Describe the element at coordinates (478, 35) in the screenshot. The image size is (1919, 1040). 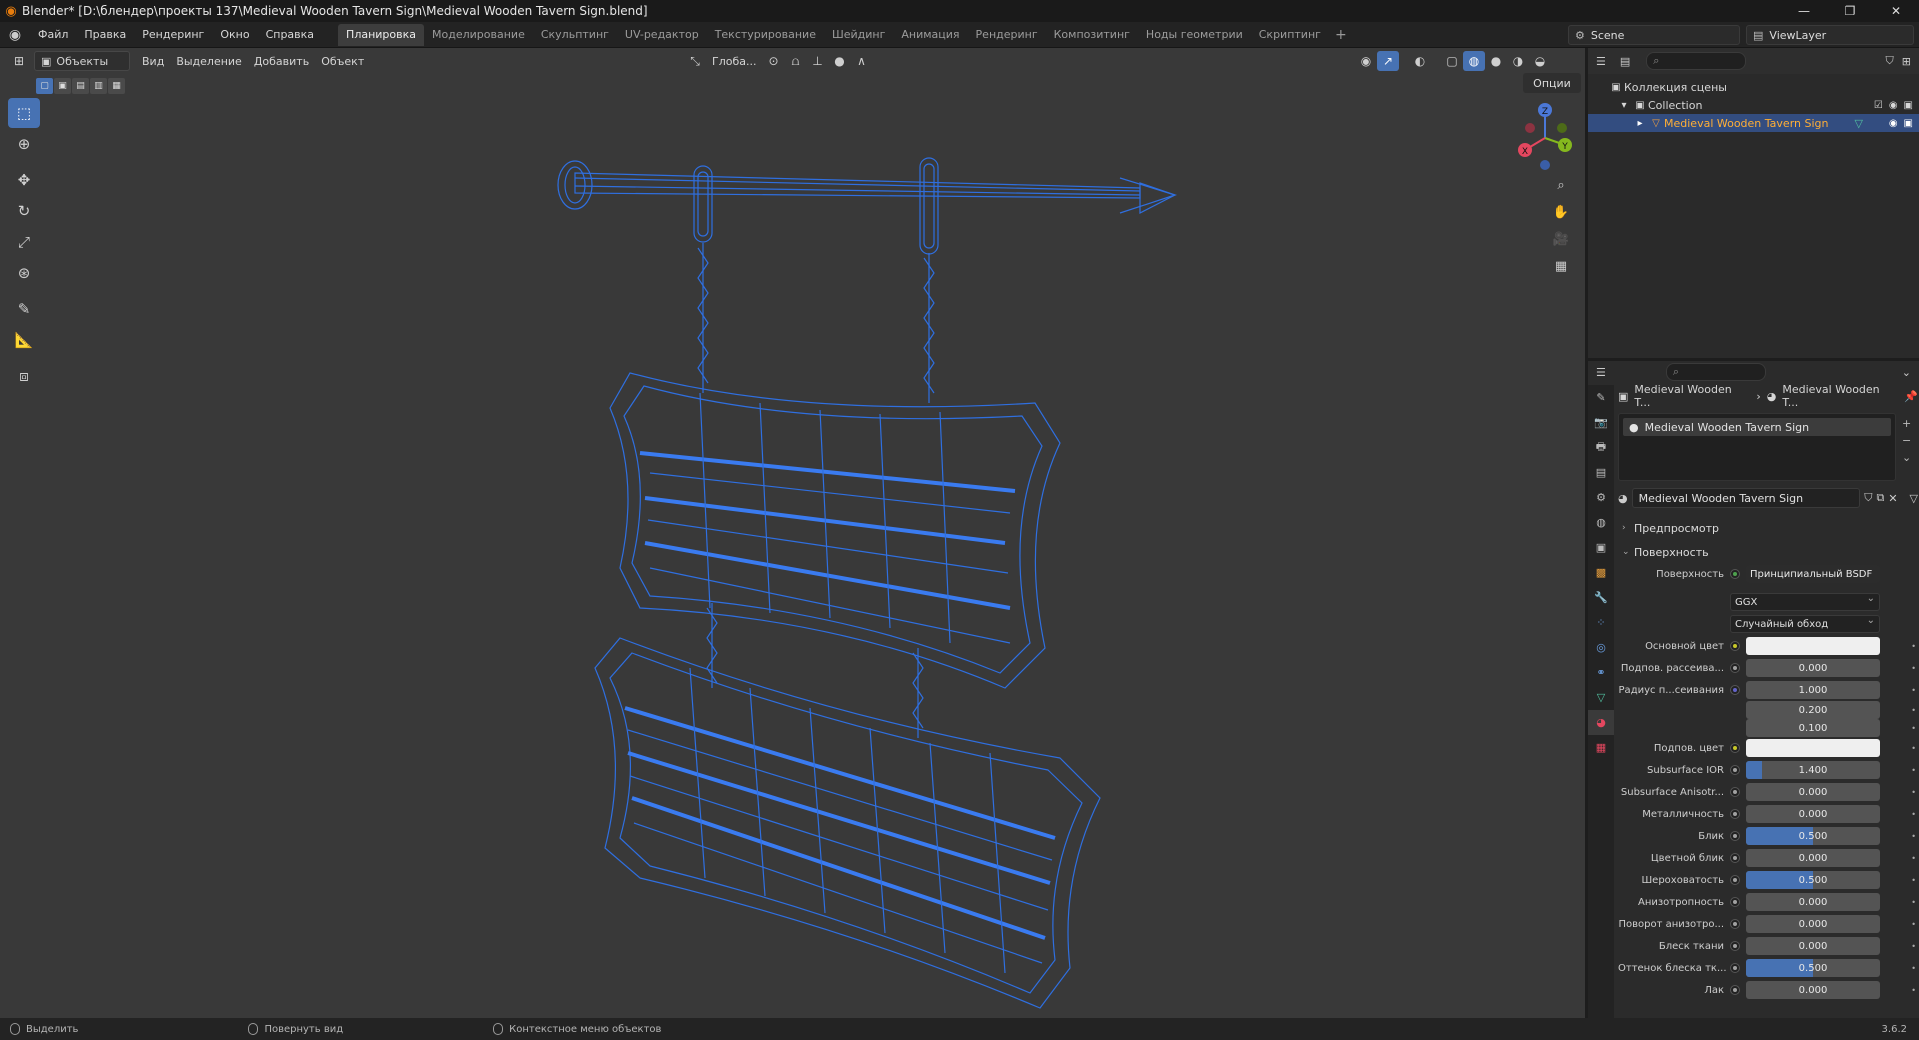
I see `tab-modeling: Моделирование` at that location.